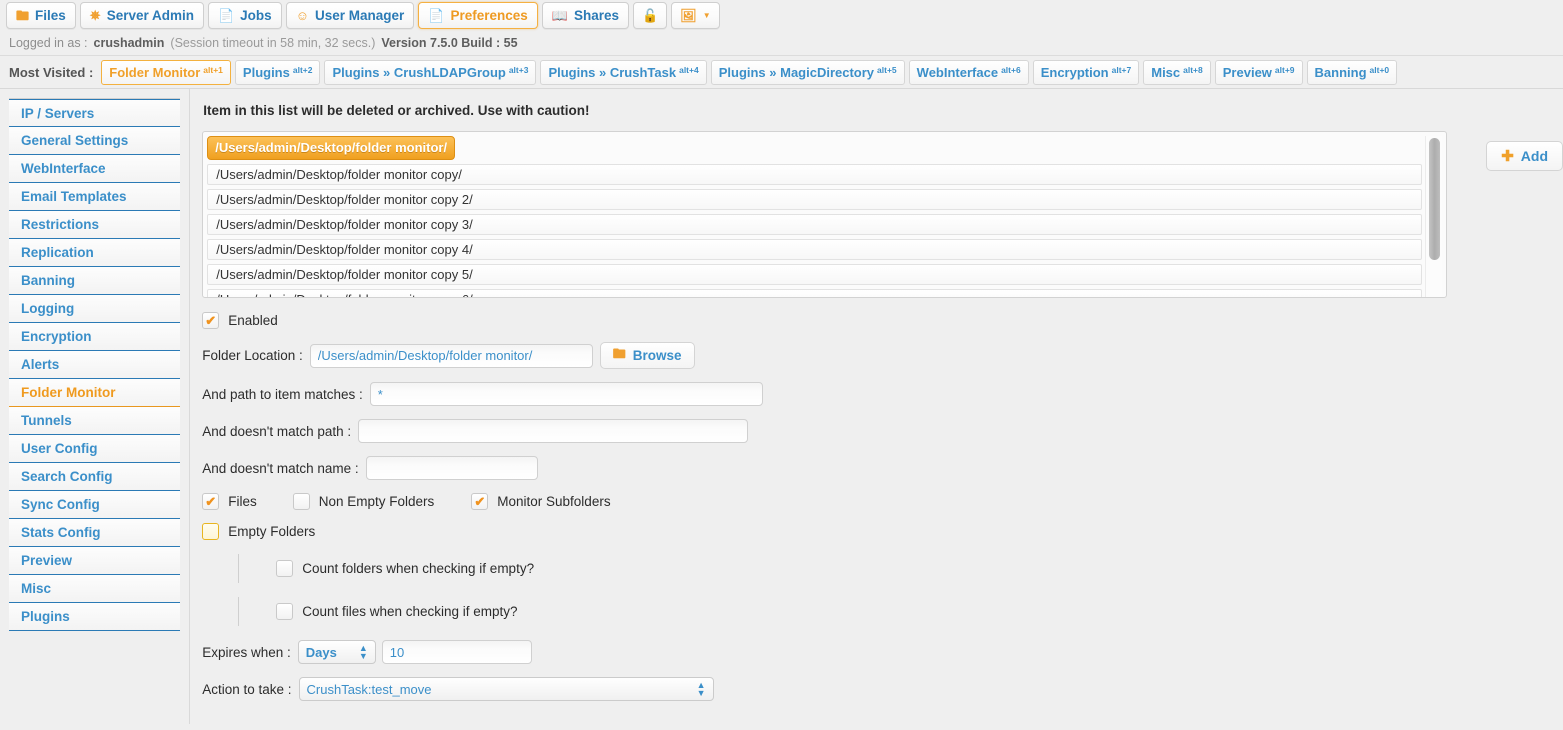 This screenshot has height=730, width=1563. I want to click on tab-label: Plugins » CrushLDAPGroup, so click(419, 72).